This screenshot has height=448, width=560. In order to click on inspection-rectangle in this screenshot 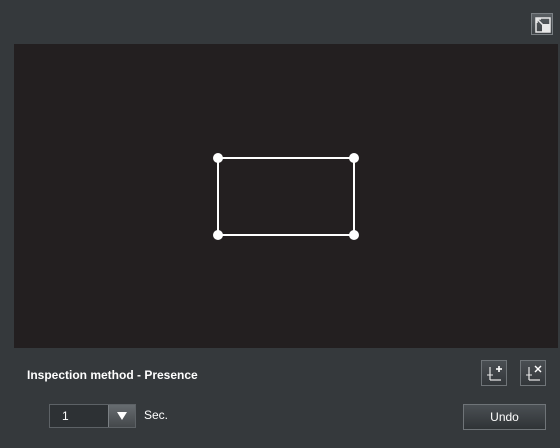, I will do `click(286, 196)`.